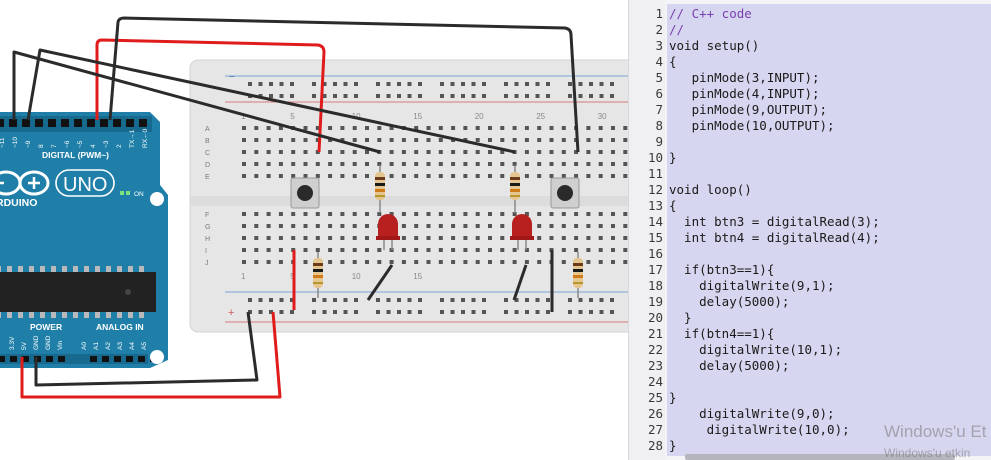 The image size is (991, 460). I want to click on code-line: pinMode(4,INPUT);, so click(744, 94).